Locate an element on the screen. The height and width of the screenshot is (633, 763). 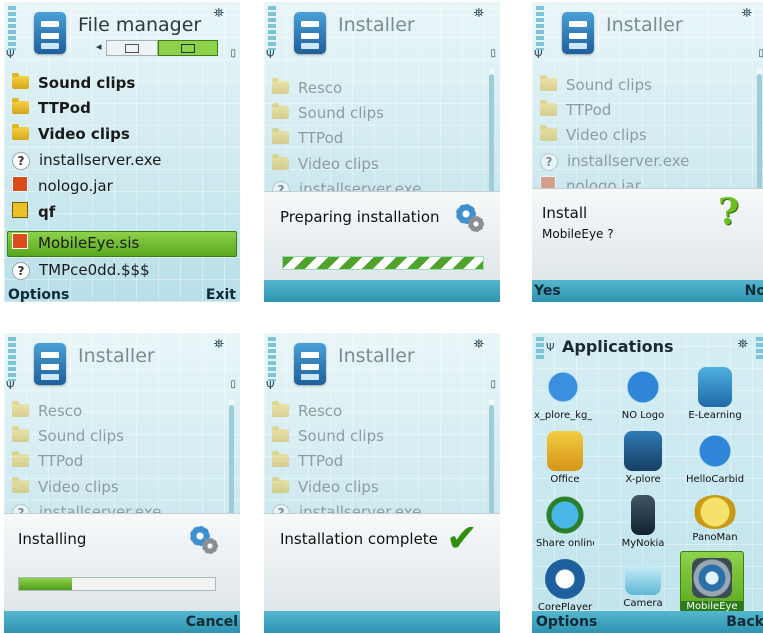
tab-phone-memory is located at coordinates (132, 48).